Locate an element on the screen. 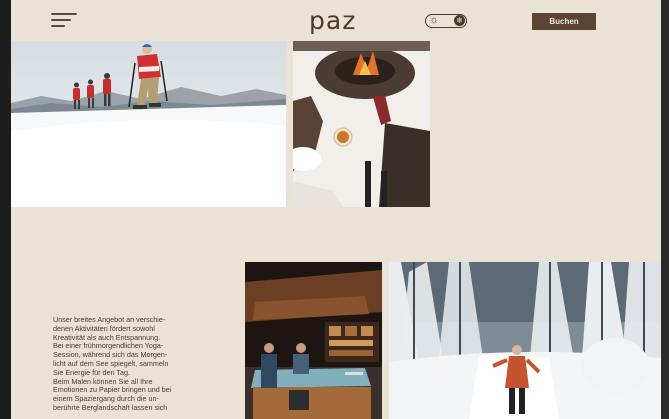 This screenshot has width=669, height=419. hamburger-menu-icon is located at coordinates (65, 21).